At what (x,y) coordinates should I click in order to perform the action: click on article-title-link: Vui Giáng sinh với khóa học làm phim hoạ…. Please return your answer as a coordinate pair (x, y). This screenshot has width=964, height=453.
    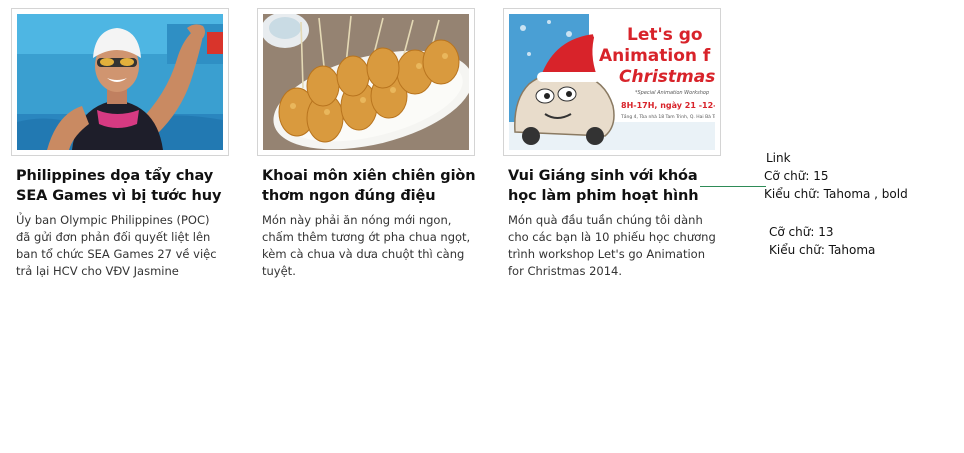
    Looking at the image, I should click on (615, 186).